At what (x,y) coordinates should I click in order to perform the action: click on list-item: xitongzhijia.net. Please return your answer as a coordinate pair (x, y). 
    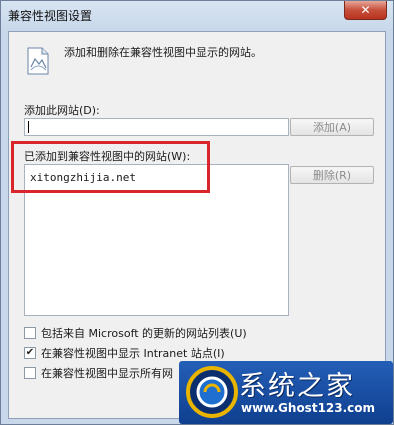
    Looking at the image, I should click on (83, 177).